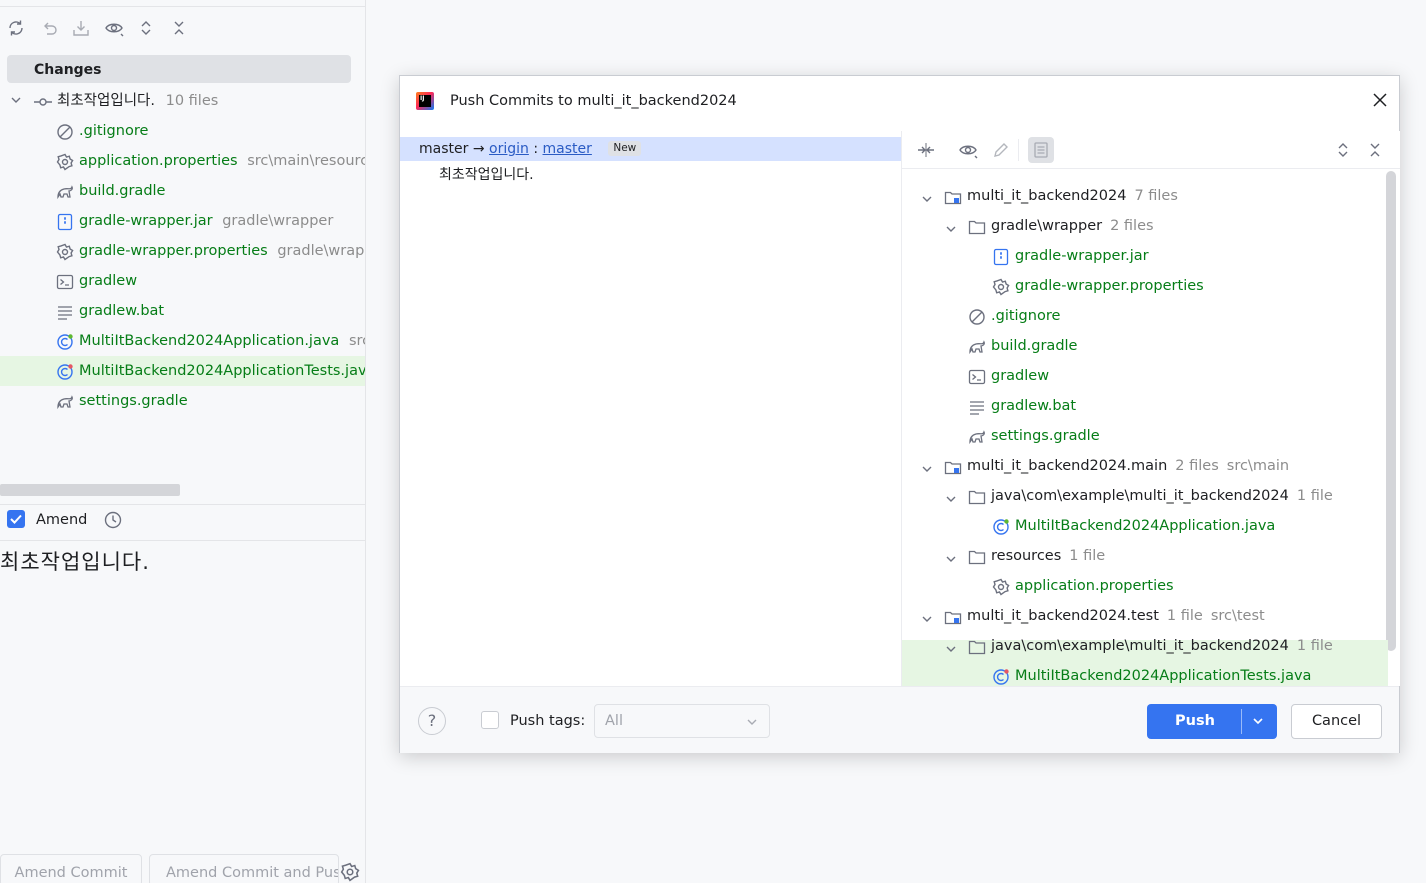  I want to click on file-name: gradlew.bat, so click(122, 311).